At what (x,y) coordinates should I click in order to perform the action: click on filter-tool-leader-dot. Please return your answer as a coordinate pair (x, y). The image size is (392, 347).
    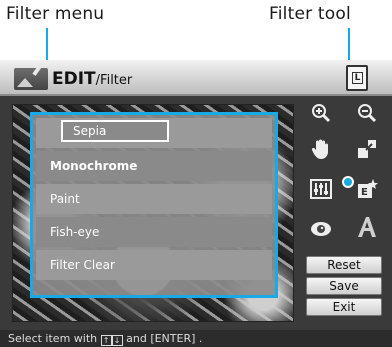
    Looking at the image, I should click on (348, 182).